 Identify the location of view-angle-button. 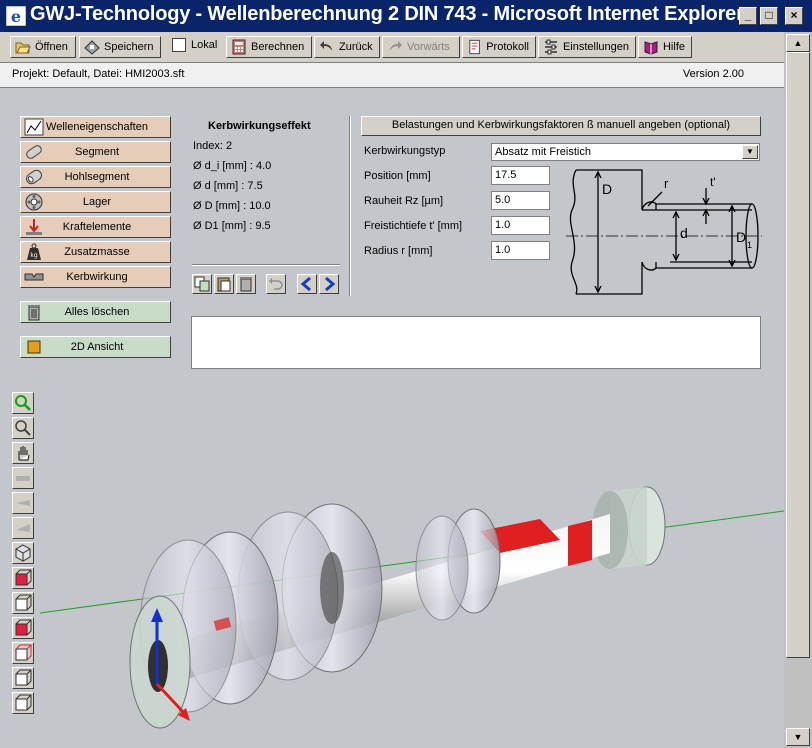
(23, 503).